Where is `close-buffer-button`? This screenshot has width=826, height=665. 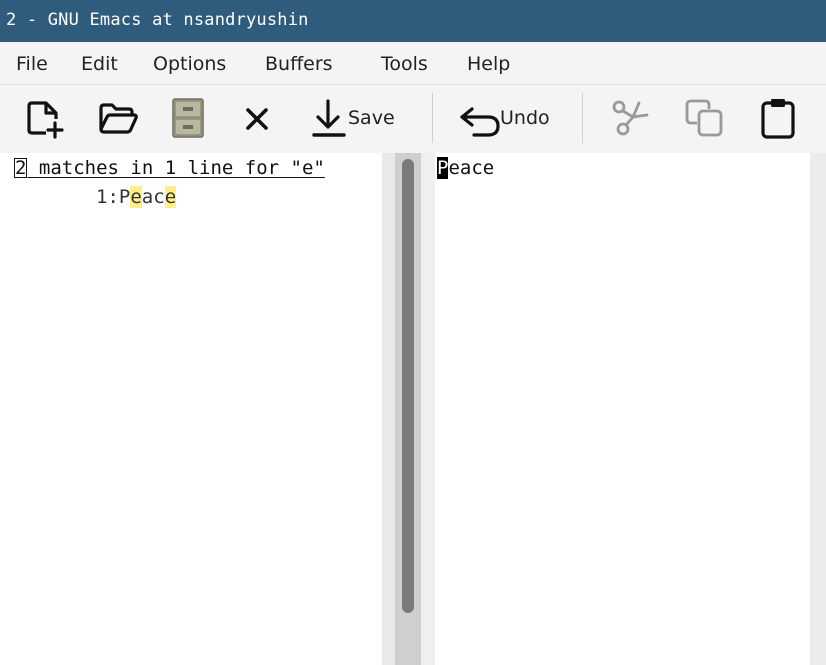 close-buffer-button is located at coordinates (257, 118).